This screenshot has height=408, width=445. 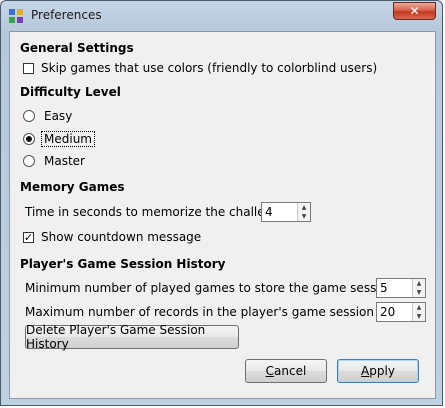 I want to click on memorize-time-value: 4, so click(x=279, y=212).